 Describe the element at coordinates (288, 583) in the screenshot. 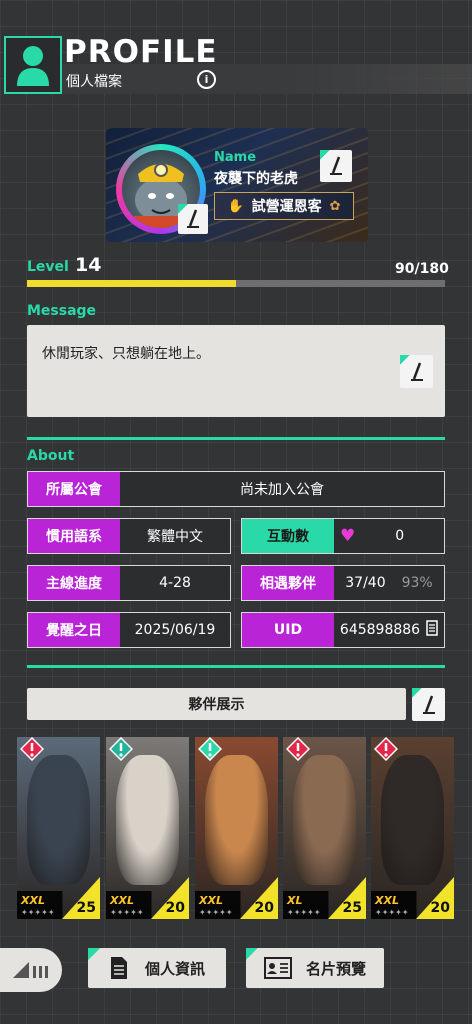

I see `partners-met-key: 相遇夥伴` at that location.